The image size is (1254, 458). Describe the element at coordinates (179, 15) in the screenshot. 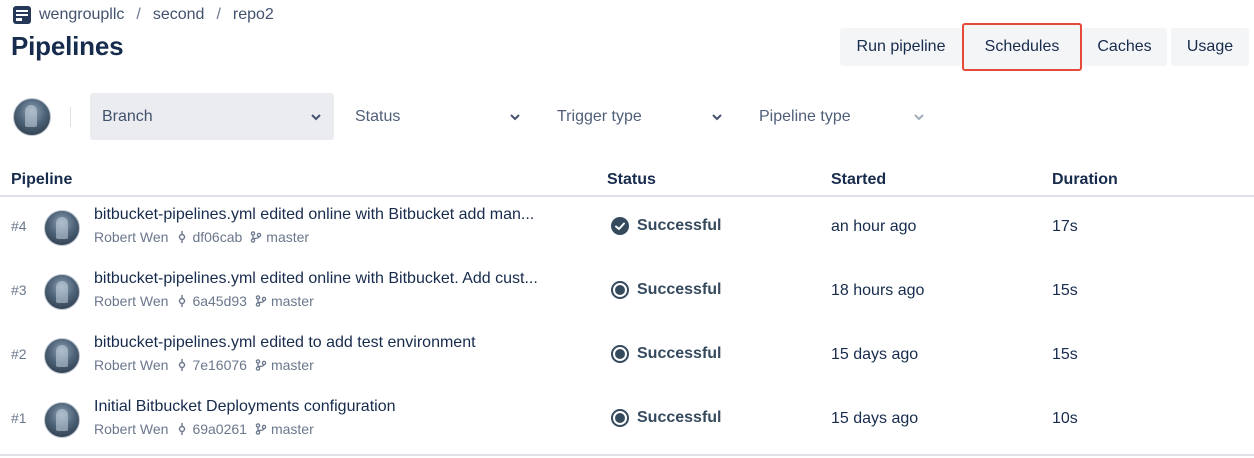

I see `breadcrumb-project: second` at that location.